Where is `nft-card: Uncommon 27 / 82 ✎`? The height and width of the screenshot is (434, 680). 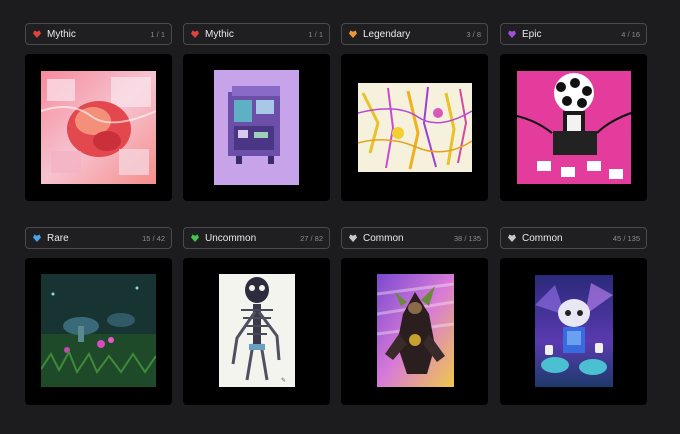
nft-card: Uncommon 27 / 82 ✎ is located at coordinates (256, 316).